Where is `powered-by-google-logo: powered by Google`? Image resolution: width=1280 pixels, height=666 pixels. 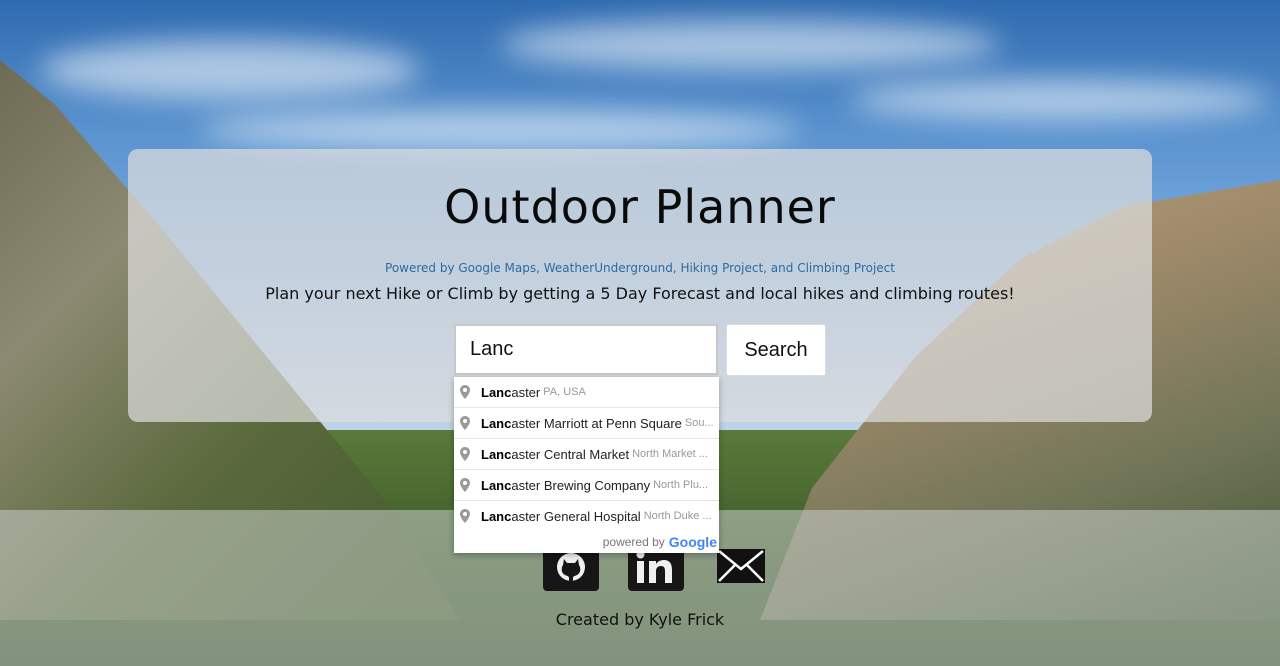 powered-by-google-logo: powered by Google is located at coordinates (659, 542).